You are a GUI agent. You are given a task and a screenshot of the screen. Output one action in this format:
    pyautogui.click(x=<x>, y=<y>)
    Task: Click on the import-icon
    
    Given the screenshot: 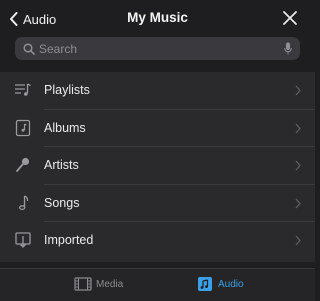 What is the action you would take?
    pyautogui.click(x=23, y=240)
    